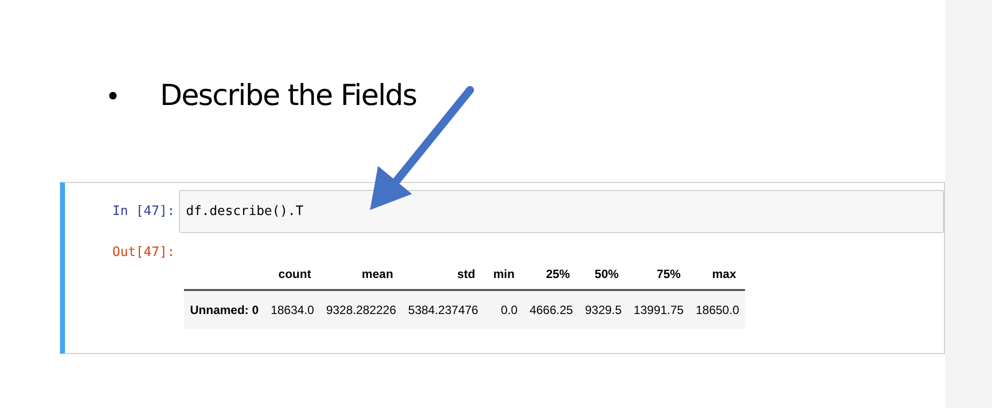 The image size is (992, 408). I want to click on table-cell: 13991.75, so click(659, 309).